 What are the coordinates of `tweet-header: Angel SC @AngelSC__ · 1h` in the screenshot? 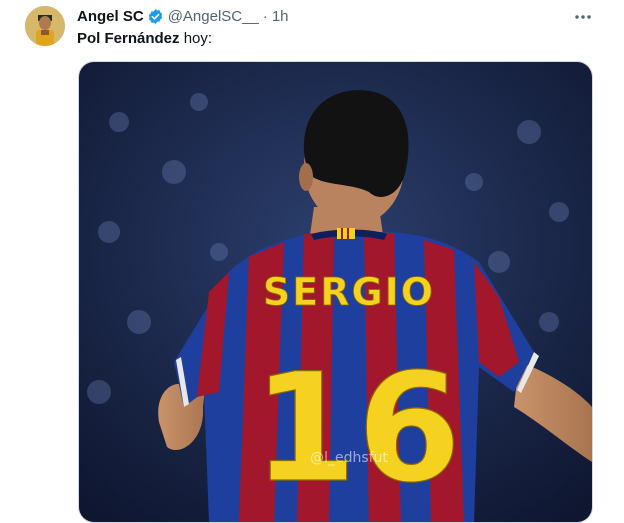 It's located at (183, 16).